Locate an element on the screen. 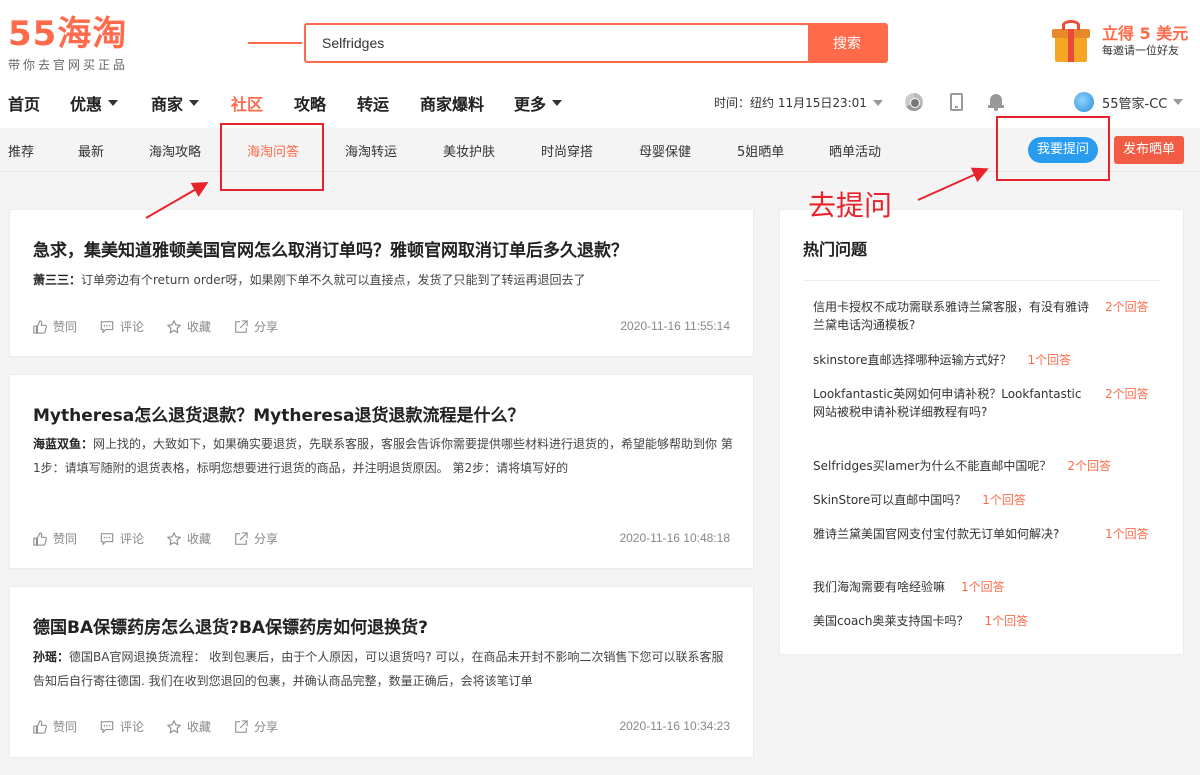  nav-item-home: 首页 is located at coordinates (24, 103).